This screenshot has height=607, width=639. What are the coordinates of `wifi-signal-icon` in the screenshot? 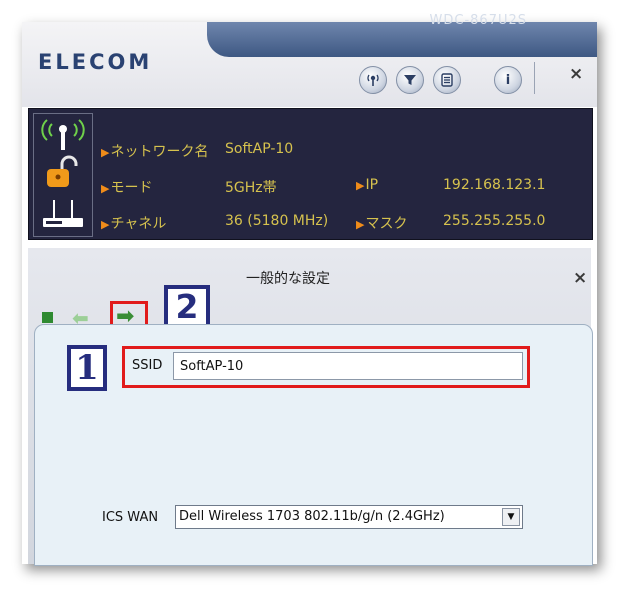 It's located at (63, 134).